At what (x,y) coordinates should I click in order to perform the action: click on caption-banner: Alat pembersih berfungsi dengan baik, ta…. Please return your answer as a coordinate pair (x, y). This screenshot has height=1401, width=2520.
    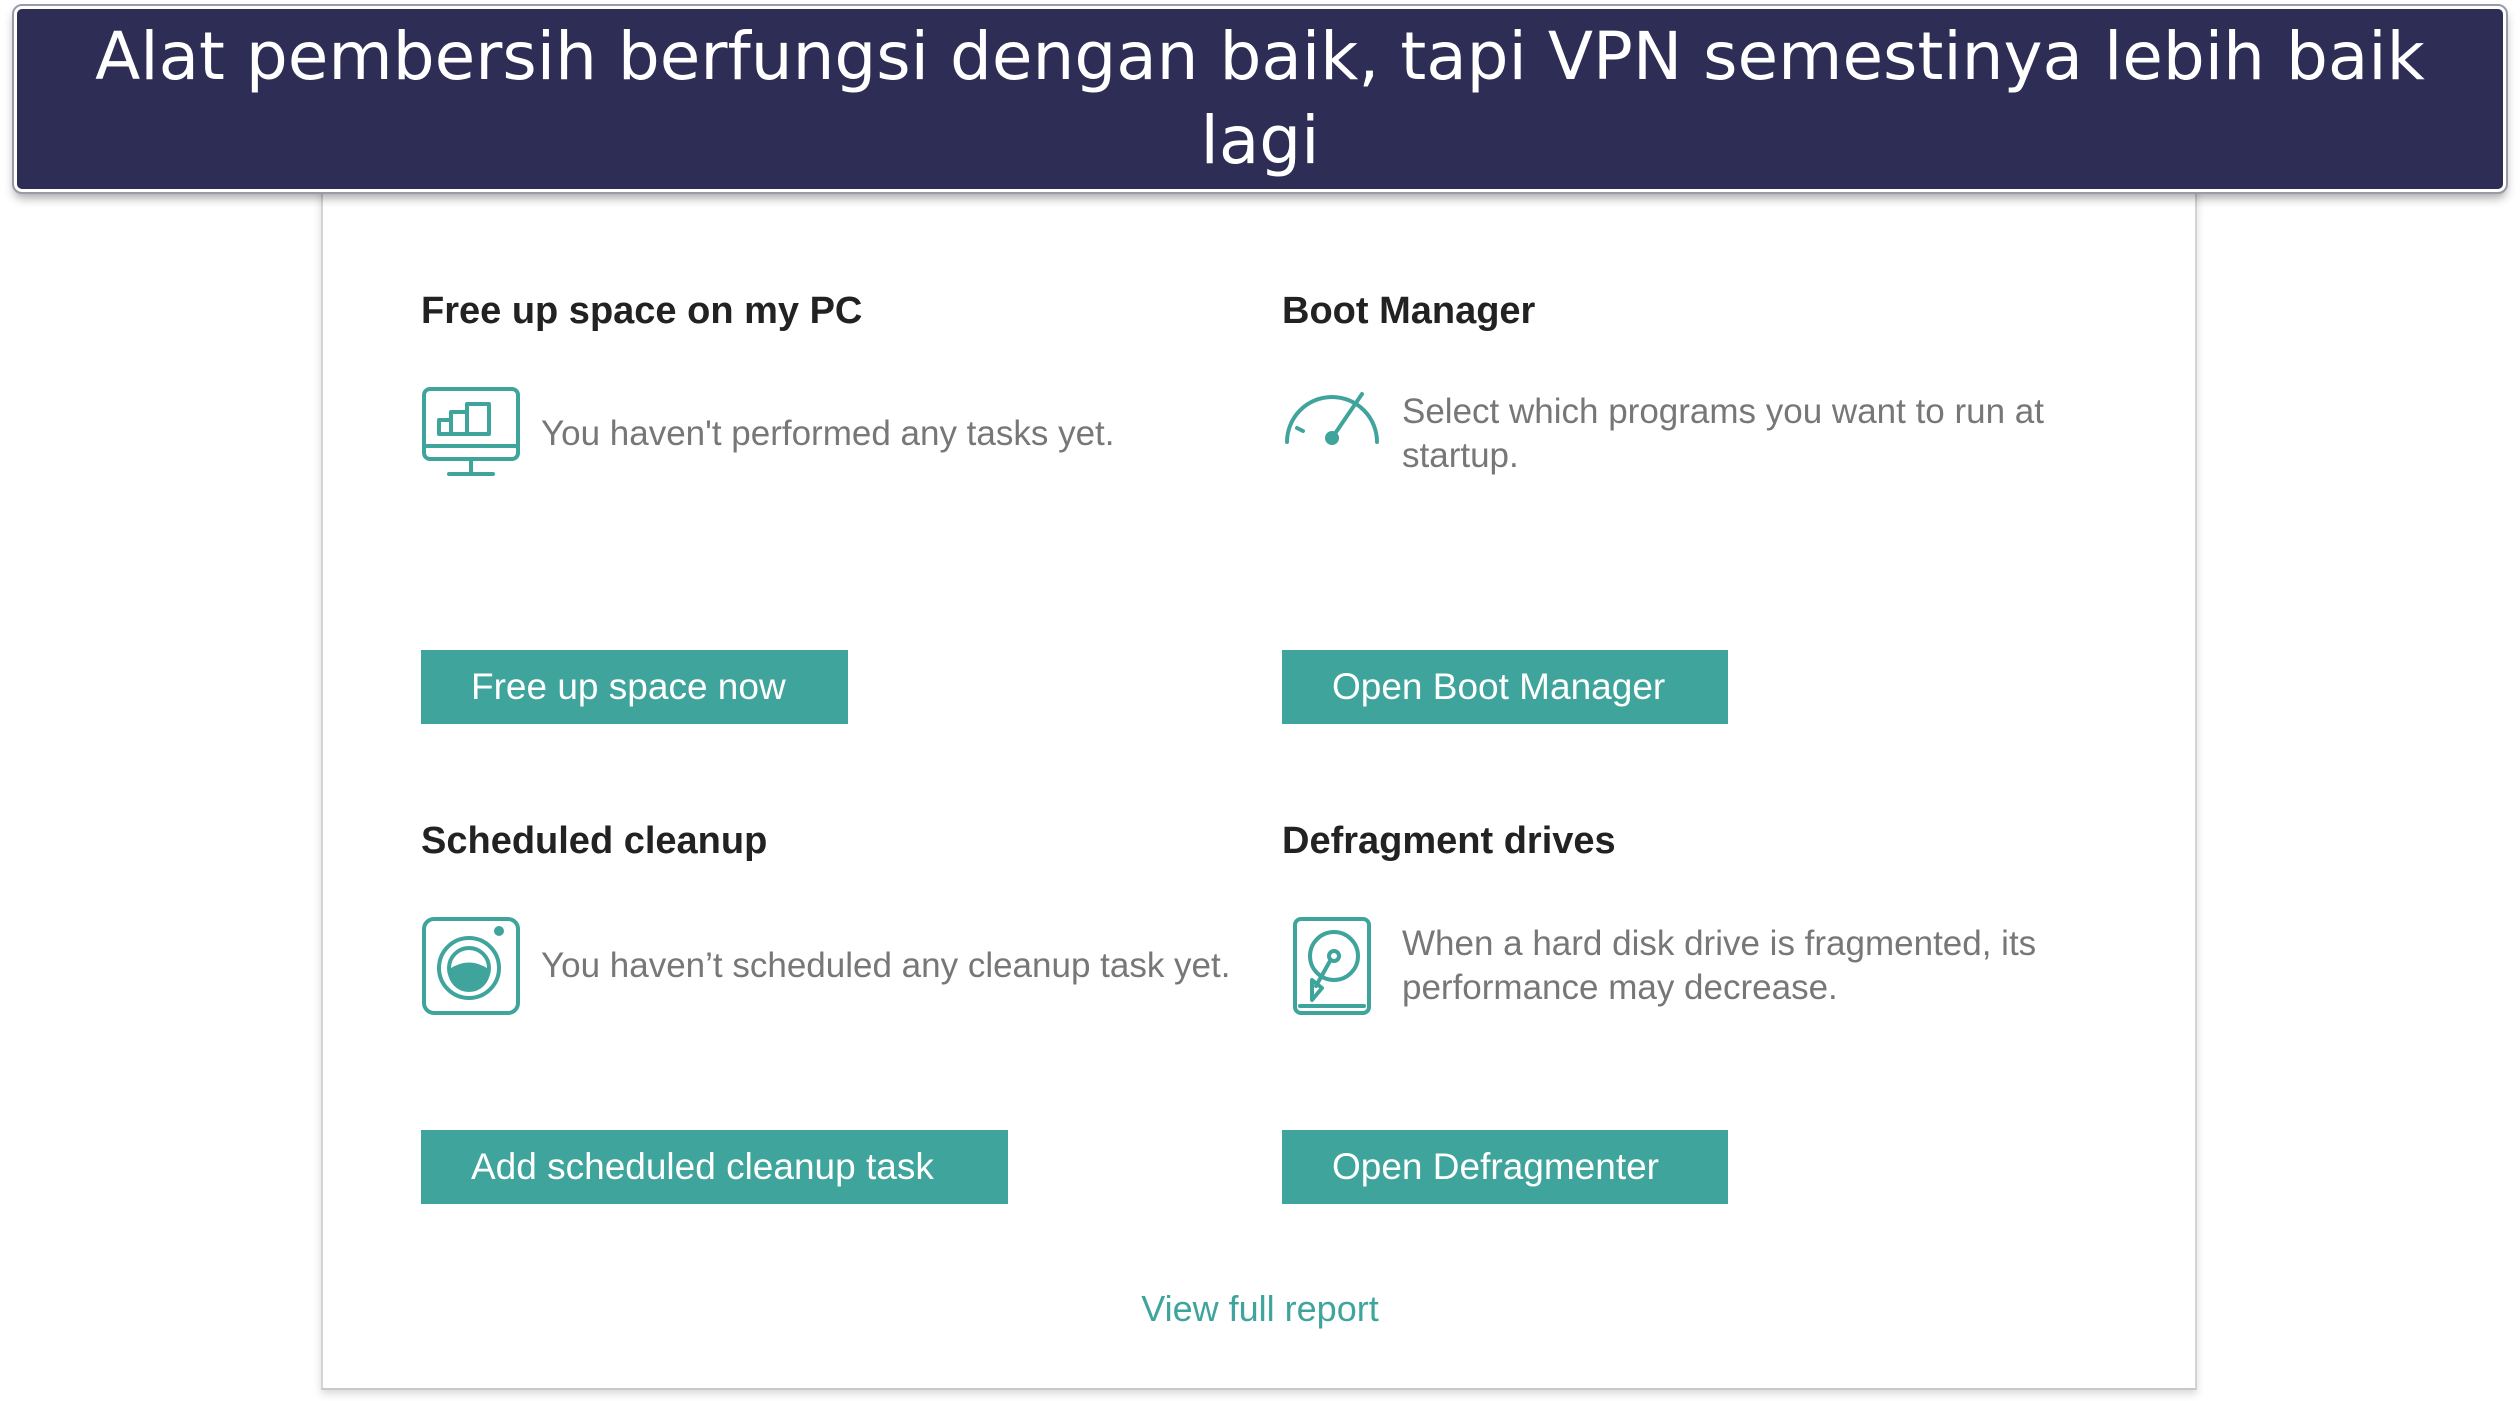
    Looking at the image, I should click on (1260, 99).